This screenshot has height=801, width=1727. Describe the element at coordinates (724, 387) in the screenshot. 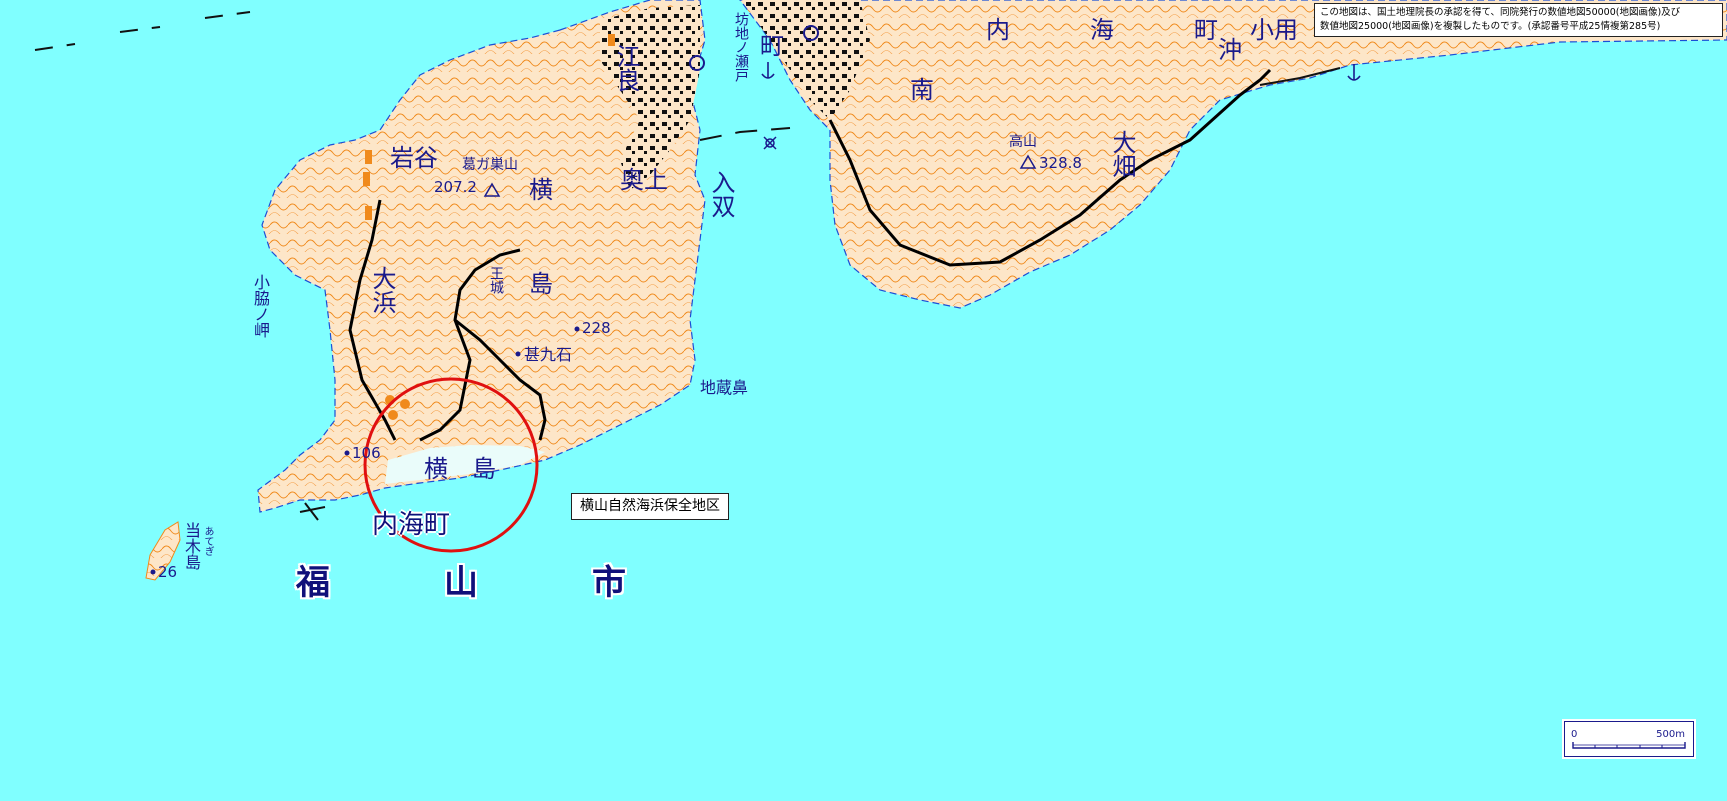

I see `cape-jizobana: 地蔵鼻` at that location.